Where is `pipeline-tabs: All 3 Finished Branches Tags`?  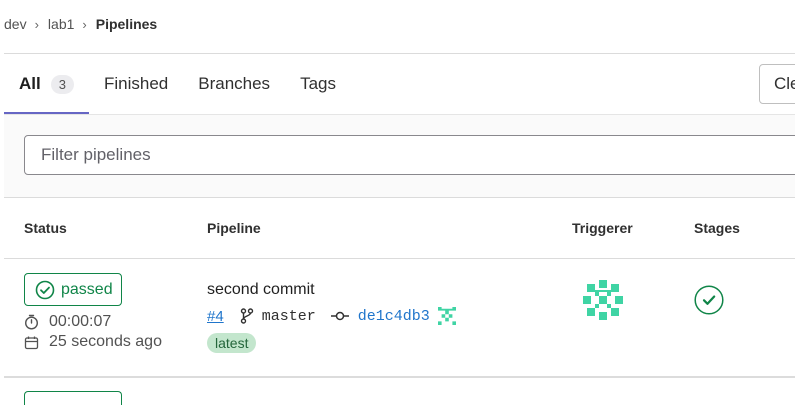 pipeline-tabs: All 3 Finished Branches Tags is located at coordinates (177, 84).